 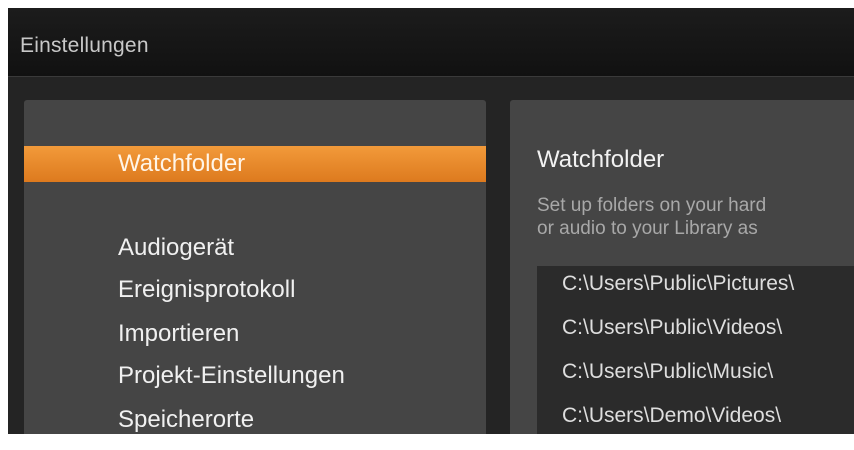 I want to click on sidebar-item-speicherorte: Speicherorte, so click(x=255, y=418).